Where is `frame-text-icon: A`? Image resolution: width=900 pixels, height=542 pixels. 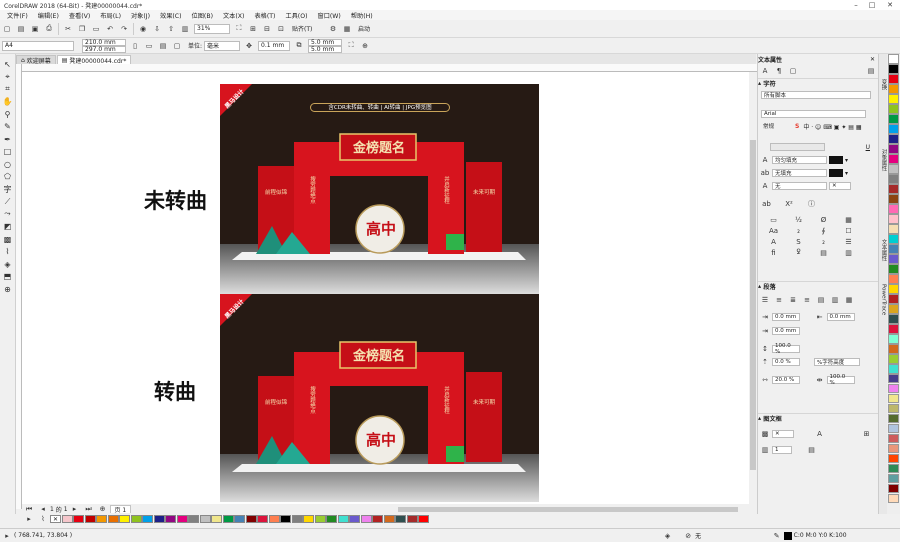 frame-text-icon: A is located at coordinates (819, 433).